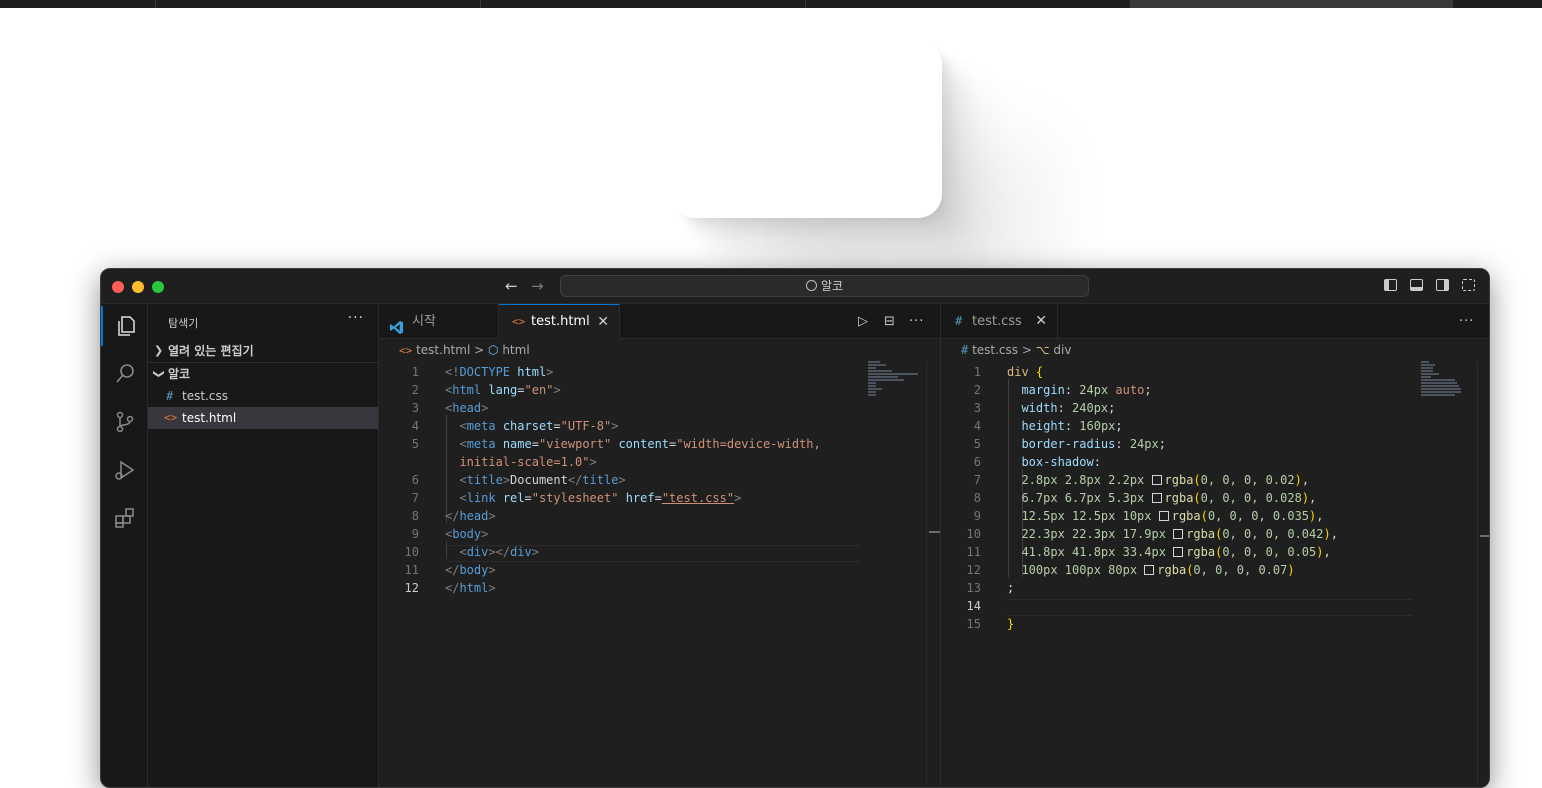 The height and width of the screenshot is (788, 1542). What do you see at coordinates (959, 321) in the screenshot?
I see `css-file-icon: #` at bounding box center [959, 321].